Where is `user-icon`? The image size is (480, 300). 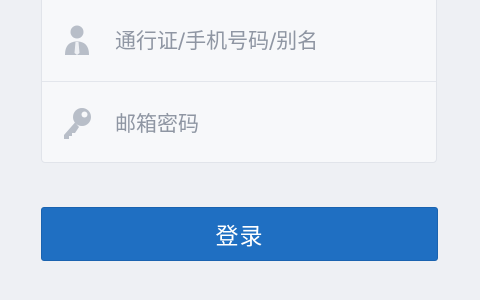
user-icon is located at coordinates (77, 41).